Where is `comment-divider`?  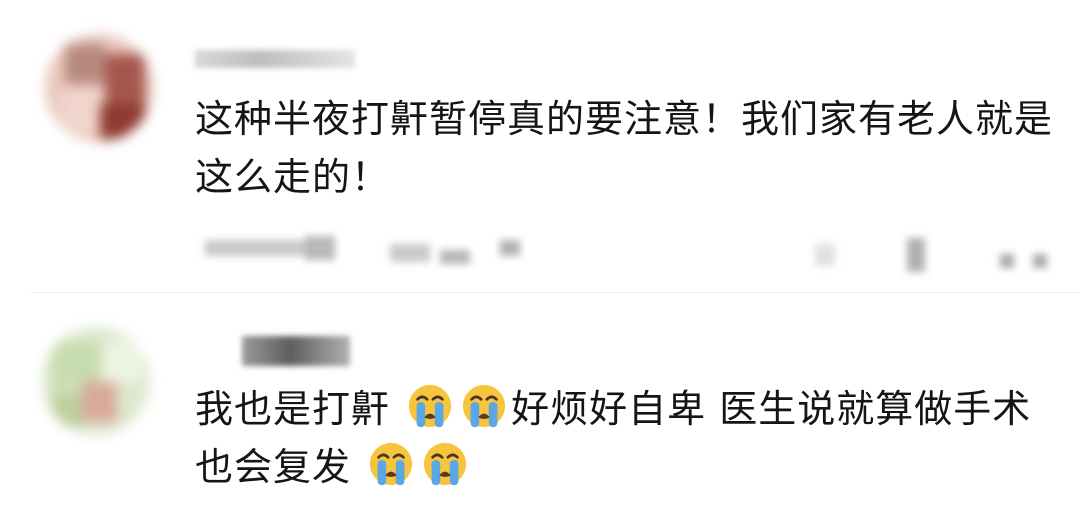
comment-divider is located at coordinates (555, 292).